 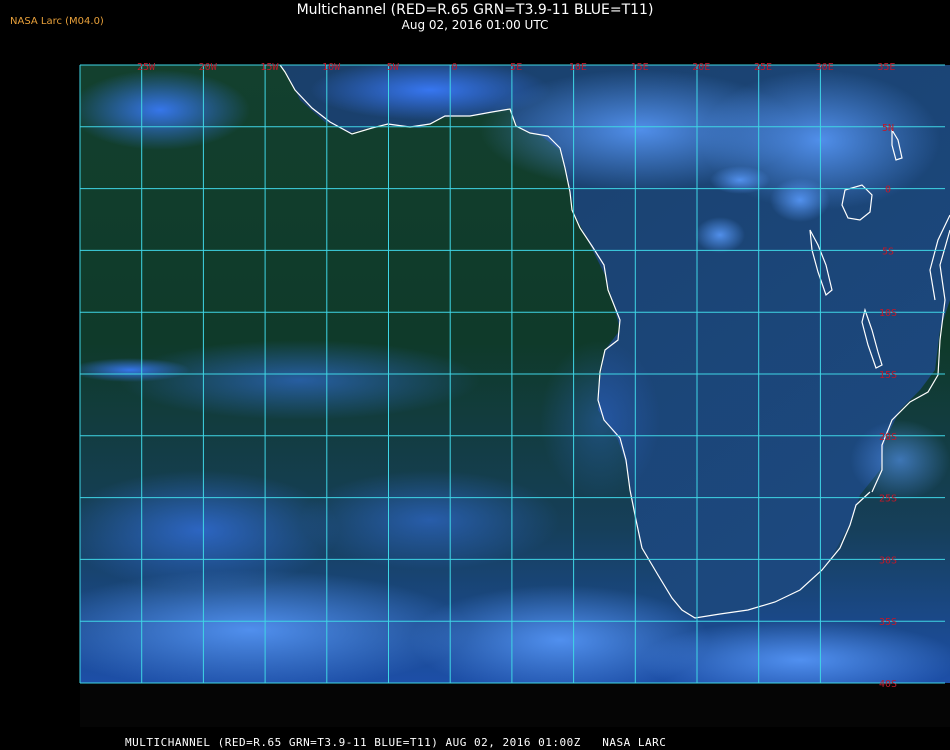 I want to click on latitude-label: 0, so click(x=888, y=190).